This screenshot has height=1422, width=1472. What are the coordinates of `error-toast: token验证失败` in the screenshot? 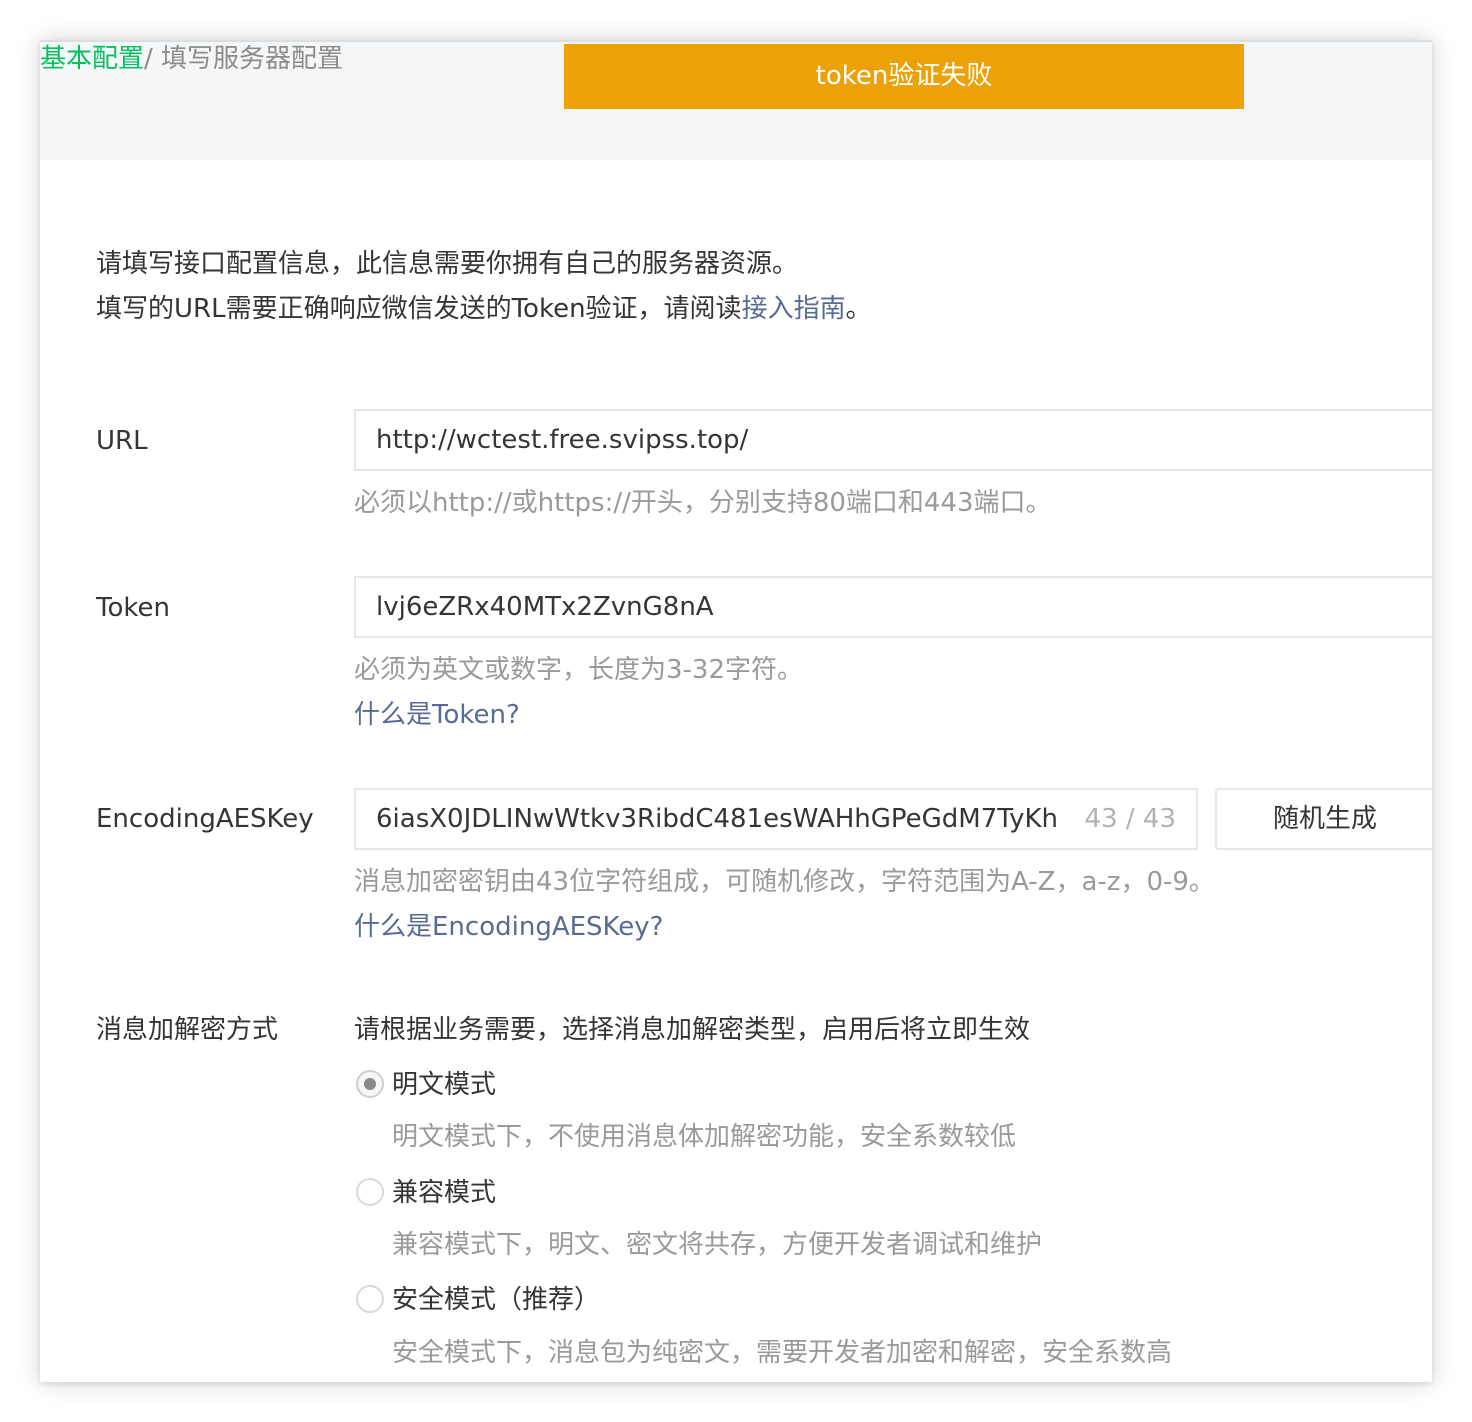 It's located at (904, 76).